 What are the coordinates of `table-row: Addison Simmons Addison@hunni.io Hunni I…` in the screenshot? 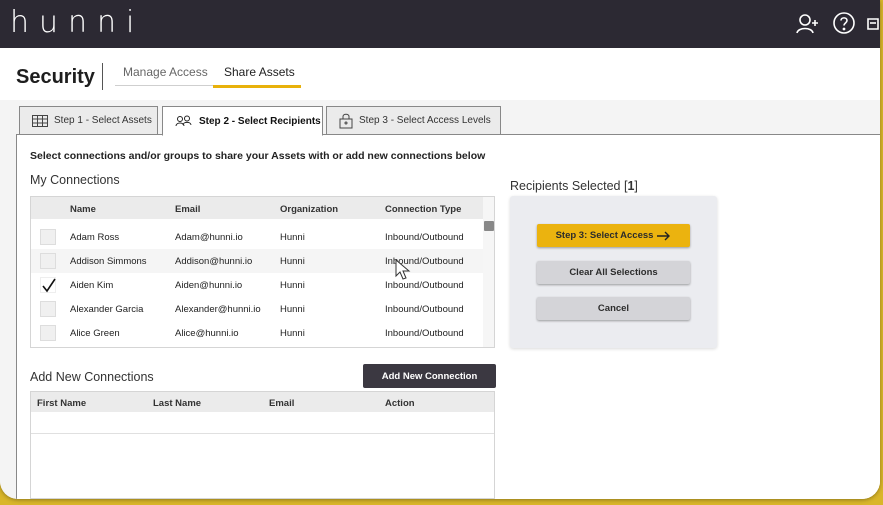 It's located at (257, 261).